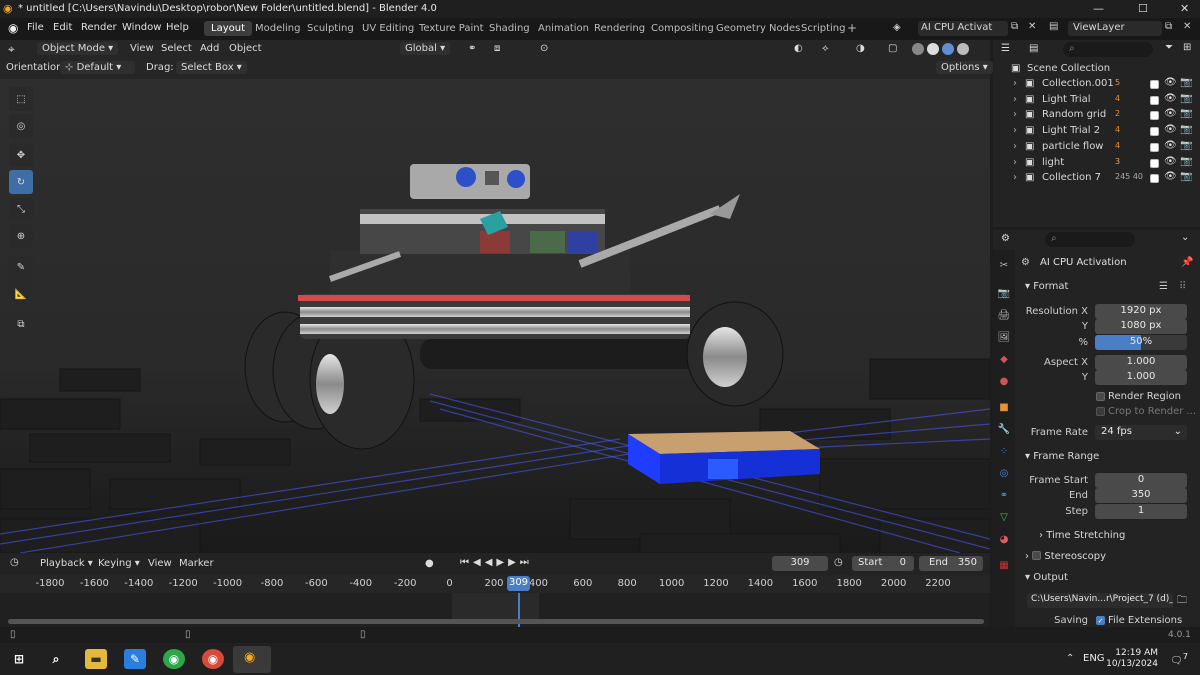  Describe the element at coordinates (1004, 517) in the screenshot. I see `data-tab-icon: ▽` at that location.